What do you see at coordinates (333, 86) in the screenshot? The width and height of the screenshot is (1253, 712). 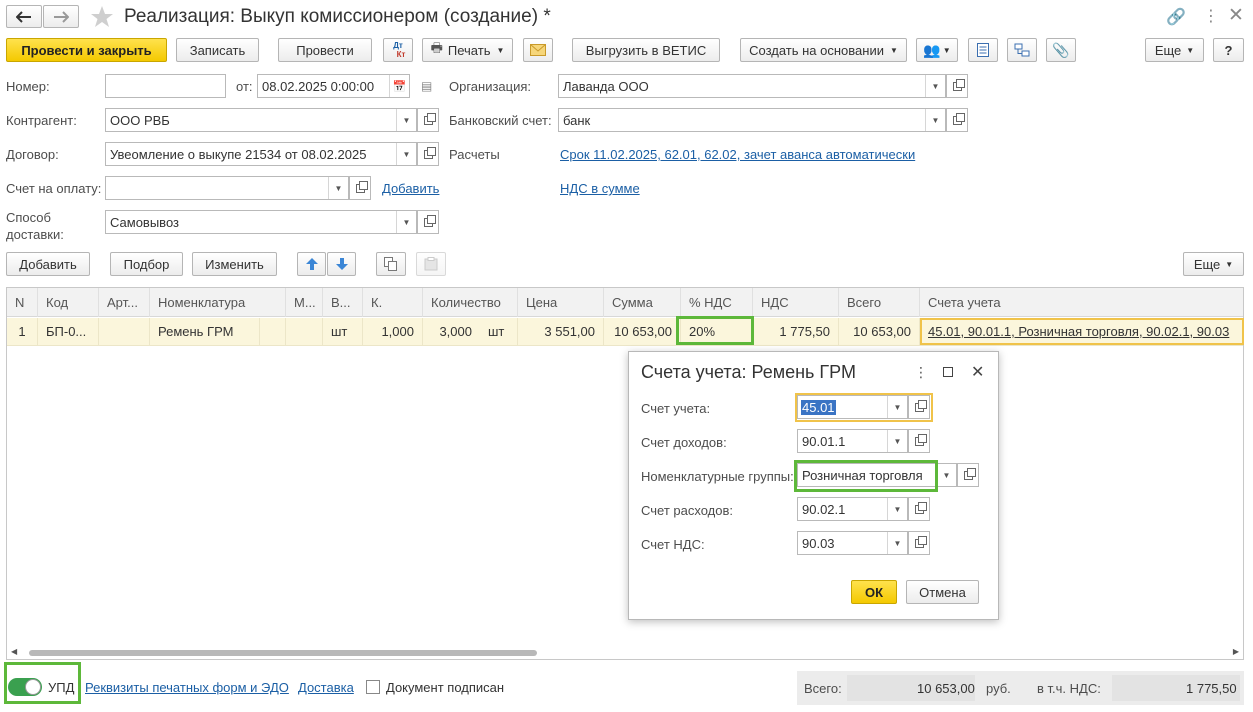 I see `date-field: 08.02.2025 0:00:00 📅` at bounding box center [333, 86].